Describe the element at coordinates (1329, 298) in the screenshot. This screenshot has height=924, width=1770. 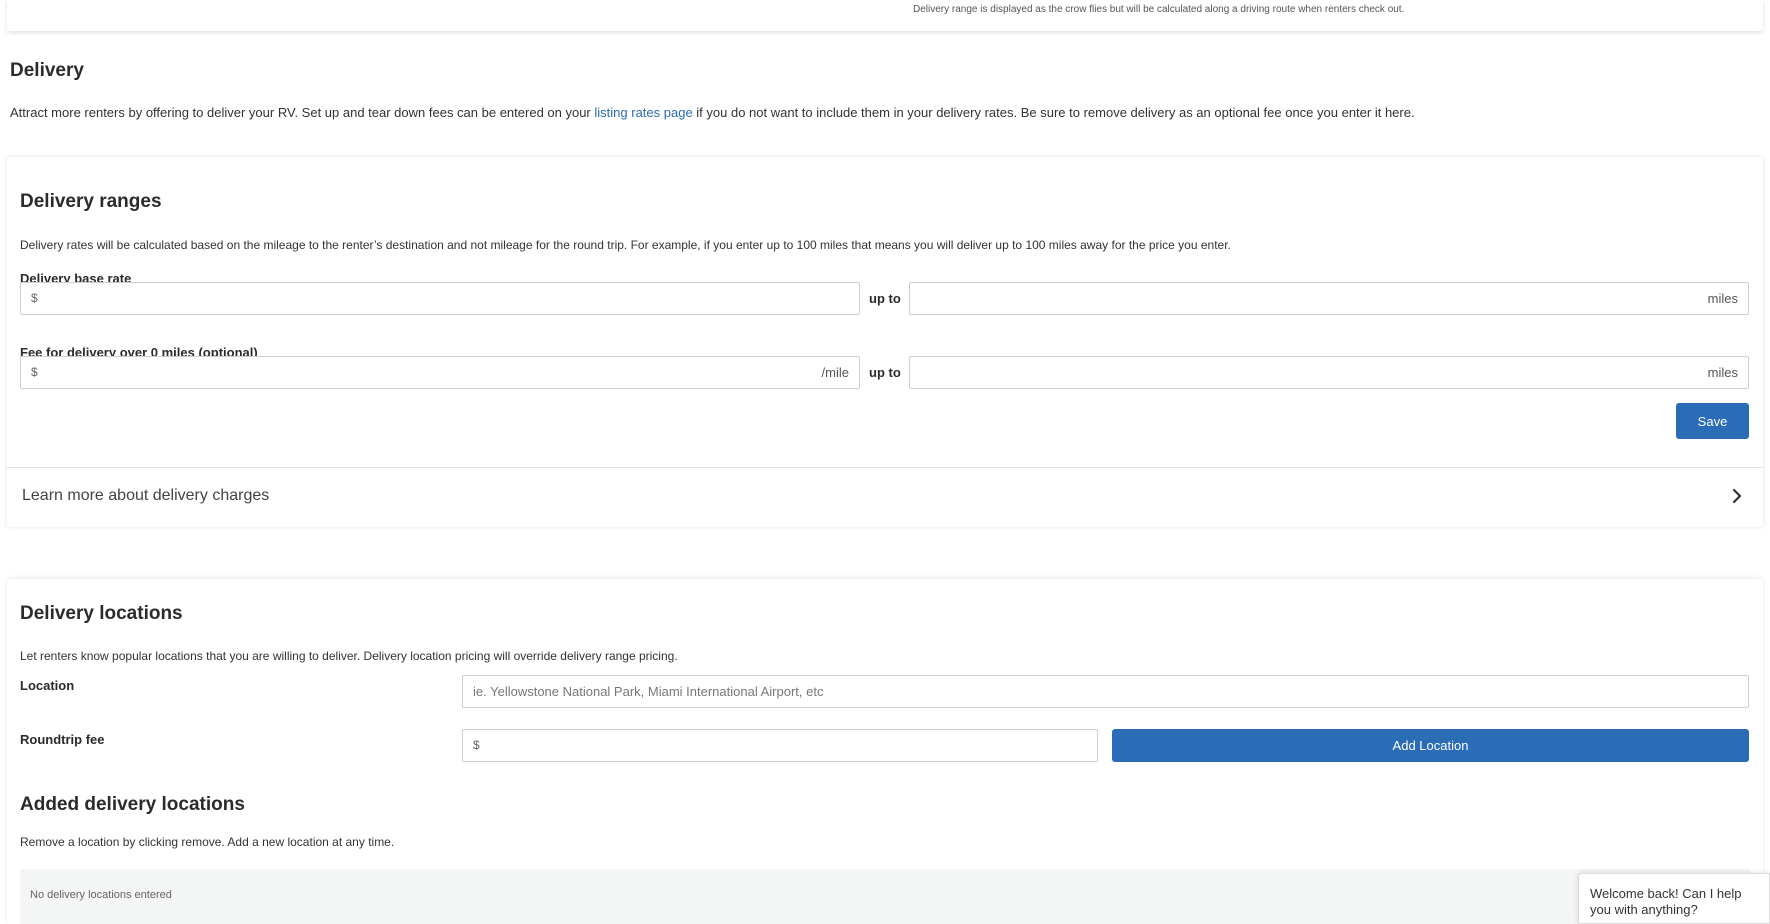
I see `base-rate-miles-input: miles` at that location.